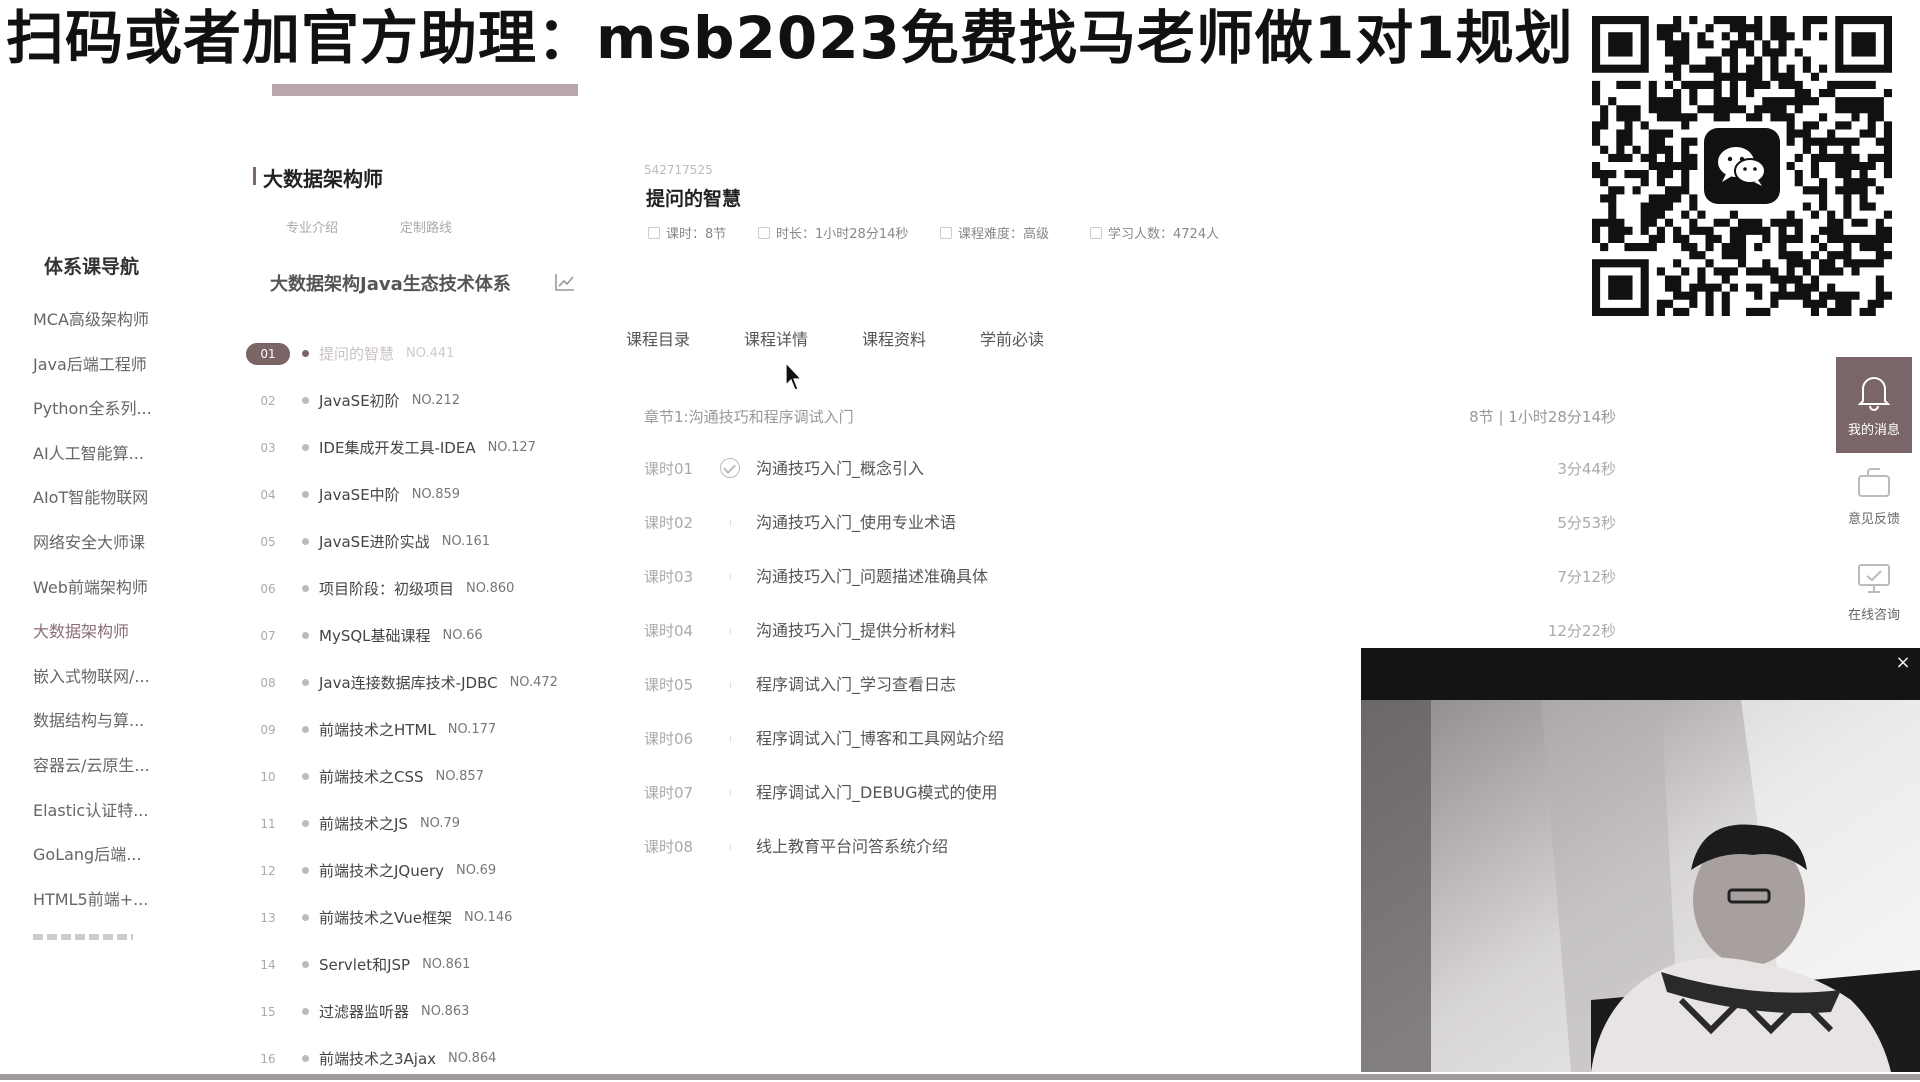 This screenshot has height=1082, width=1920. What do you see at coordinates (669, 631) in the screenshot?
I see `lesson-no: 课时04` at bounding box center [669, 631].